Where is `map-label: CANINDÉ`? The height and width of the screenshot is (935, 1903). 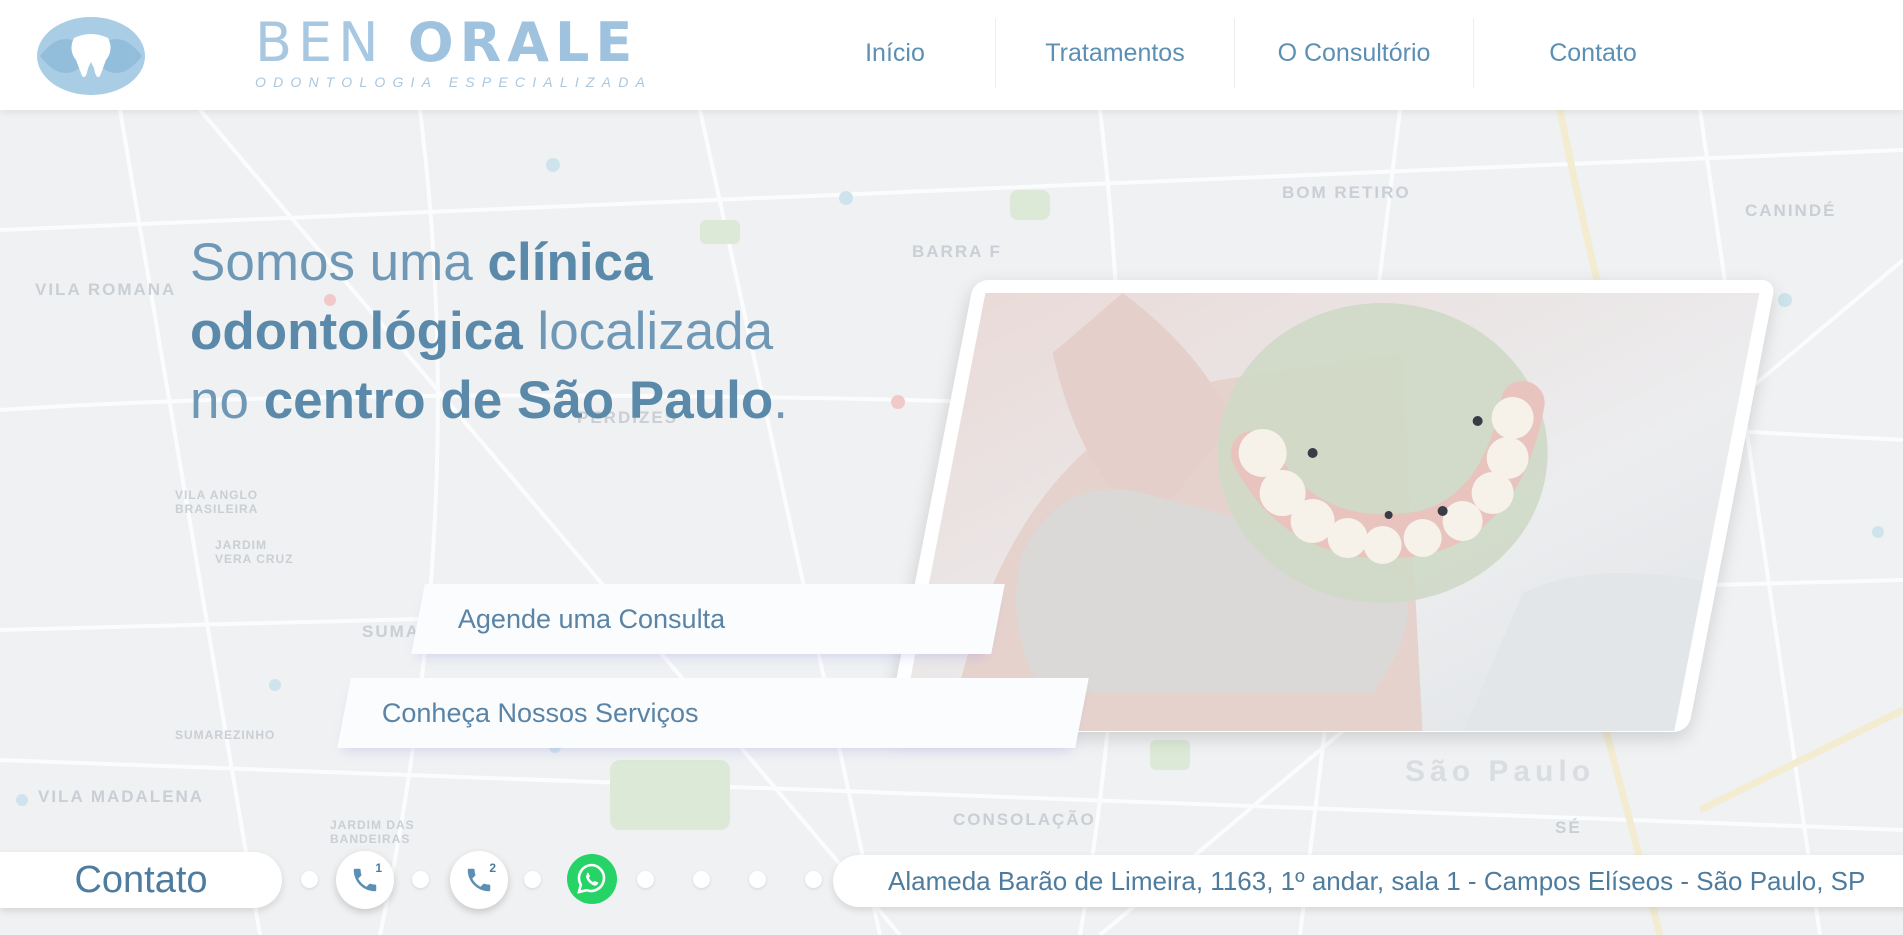 map-label: CANINDÉ is located at coordinates (1791, 210).